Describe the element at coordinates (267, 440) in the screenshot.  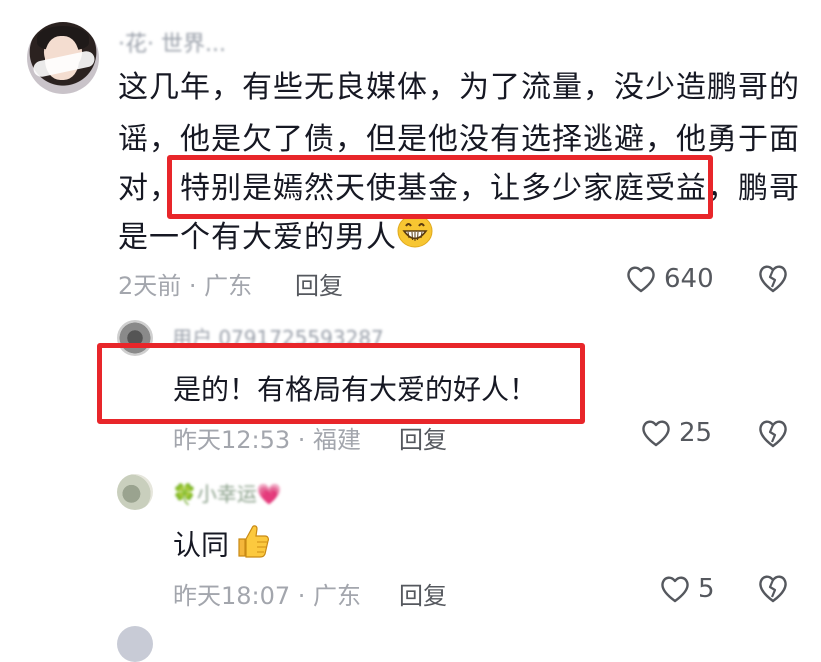
I see `reply-meta: 昨天12:53 · 福建` at that location.